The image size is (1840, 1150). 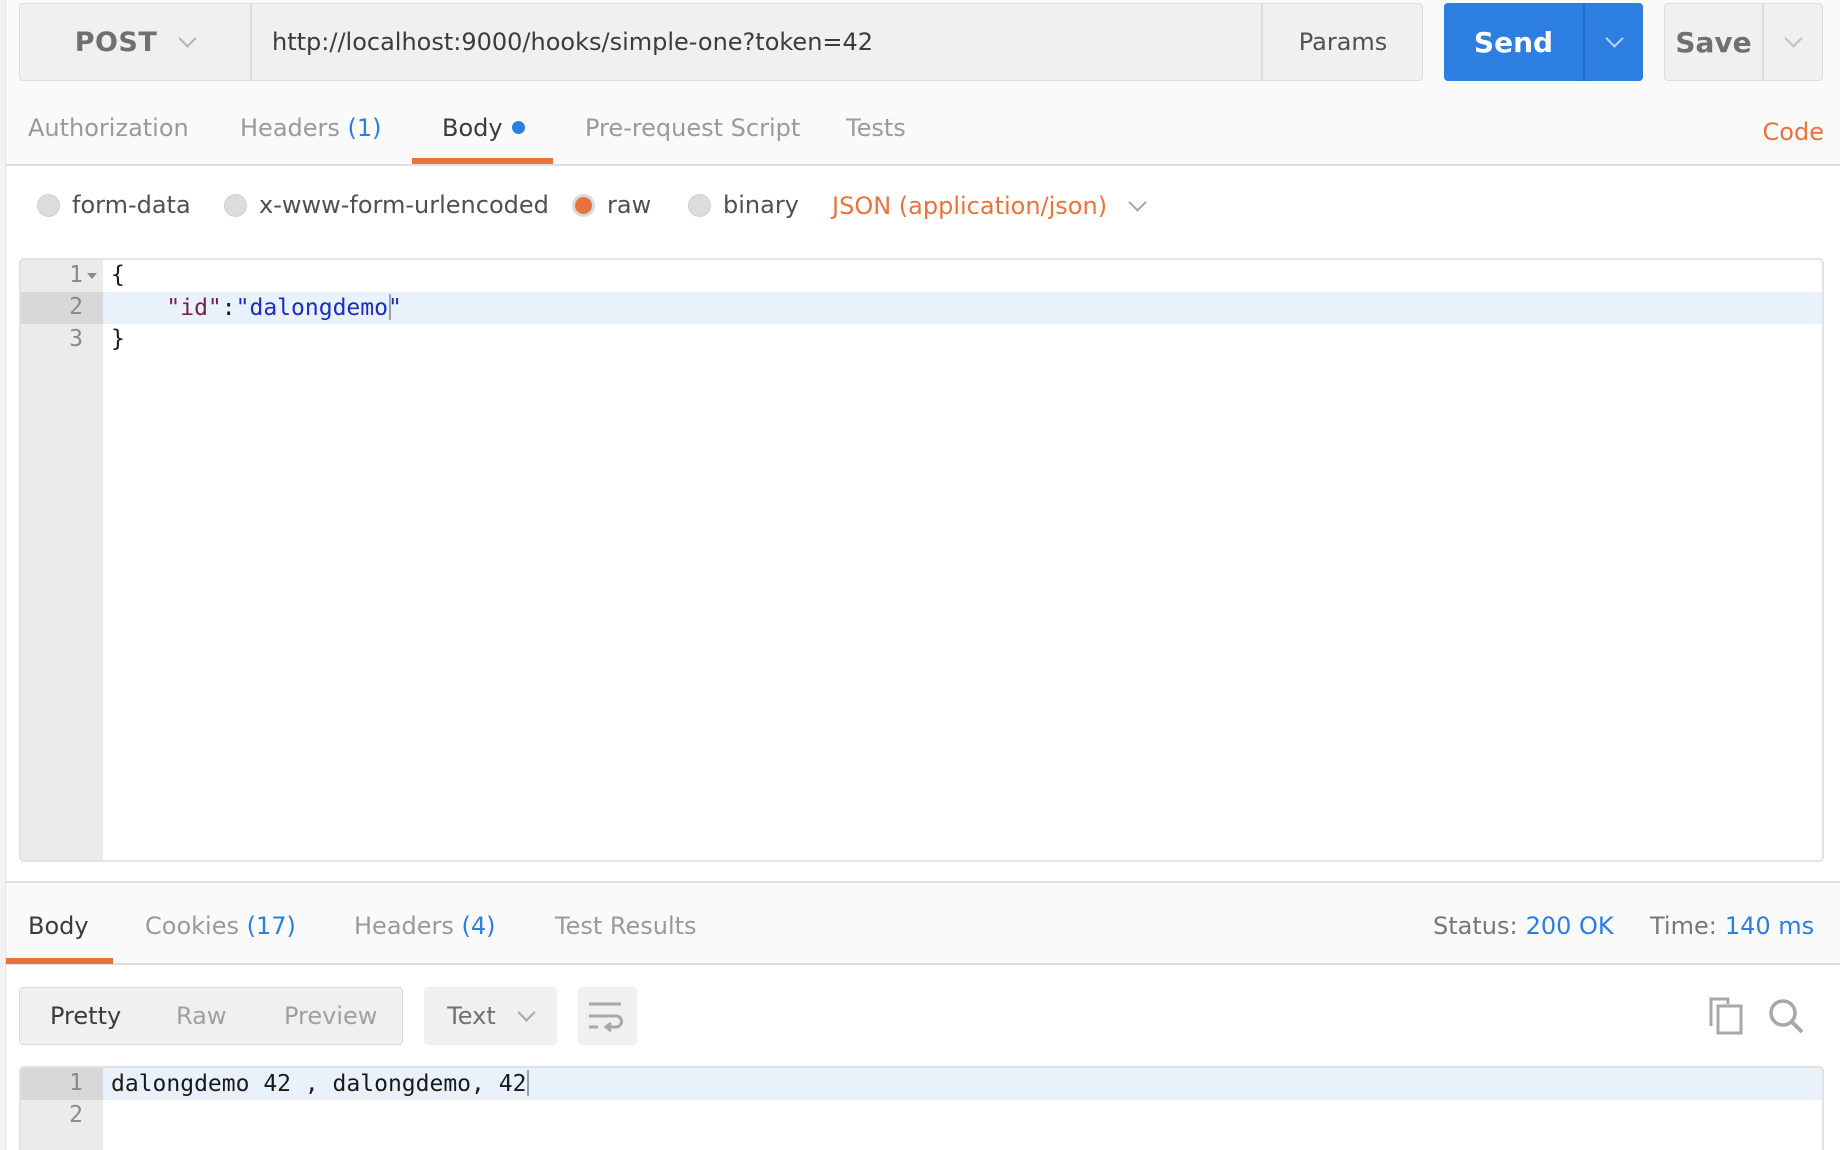 I want to click on copy-icon, so click(x=1726, y=1016).